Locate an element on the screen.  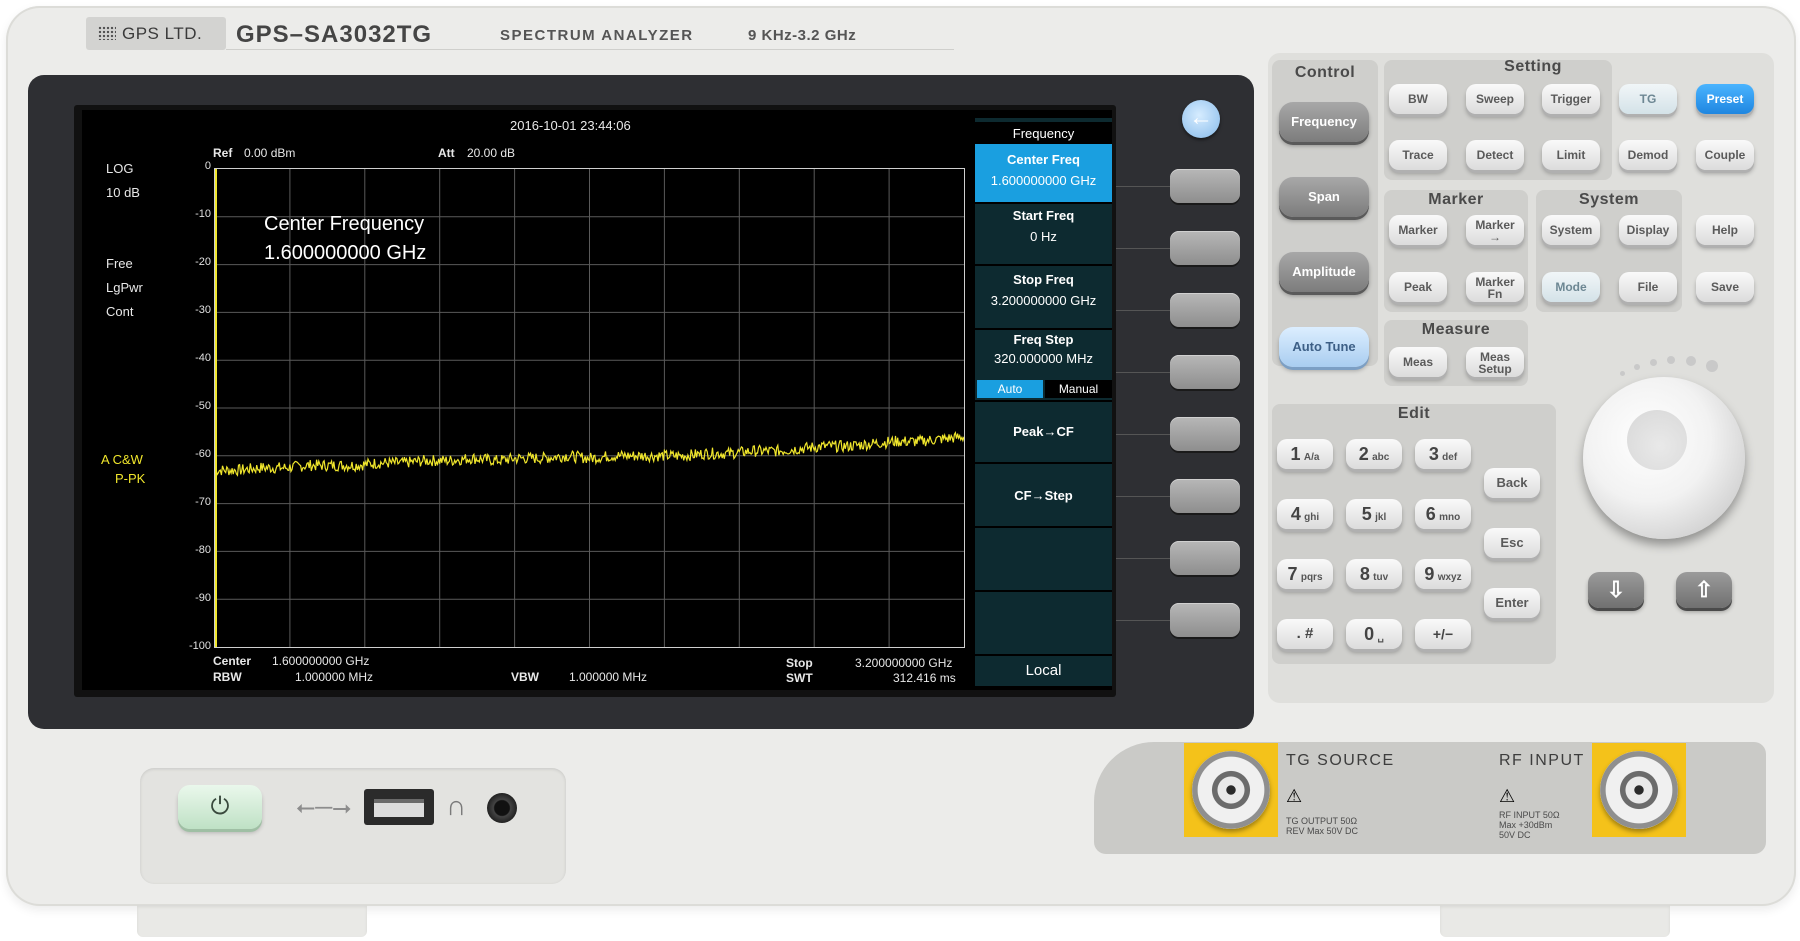
power-button: ⏻ is located at coordinates (220, 807).